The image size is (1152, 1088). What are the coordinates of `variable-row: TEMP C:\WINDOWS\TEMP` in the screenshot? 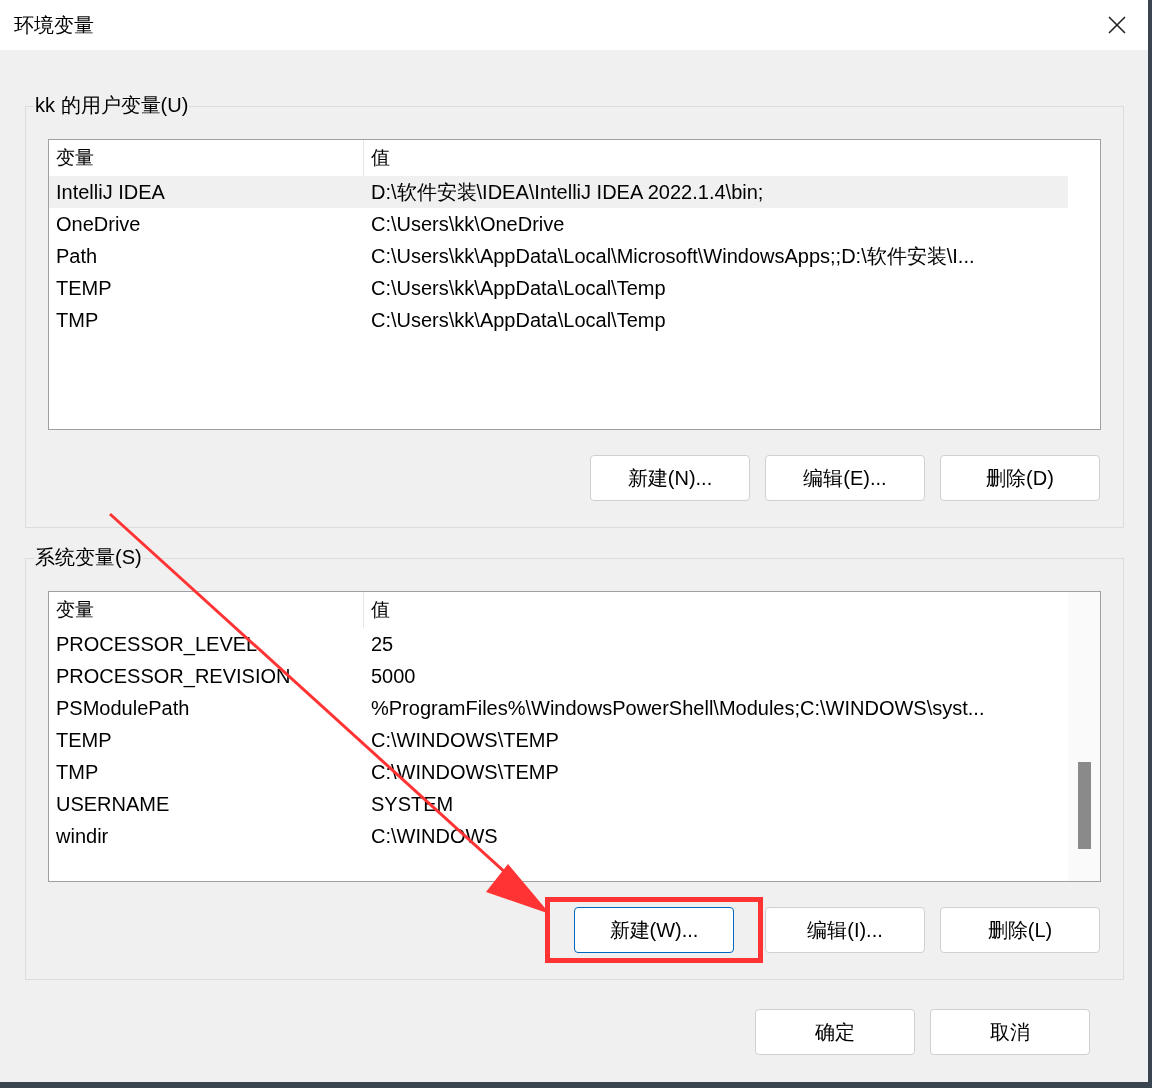 It's located at (558, 740).